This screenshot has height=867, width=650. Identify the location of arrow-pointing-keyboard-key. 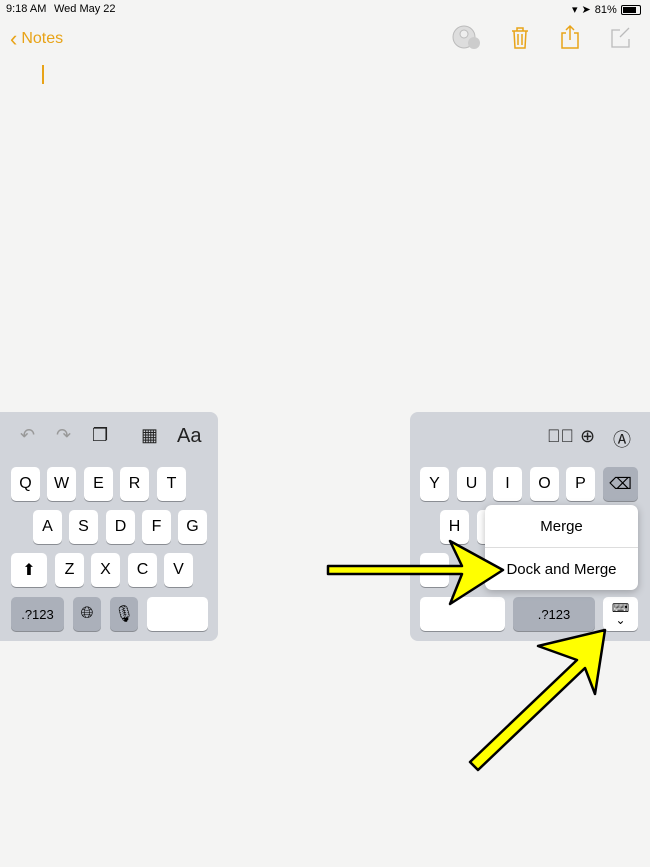
(537, 700).